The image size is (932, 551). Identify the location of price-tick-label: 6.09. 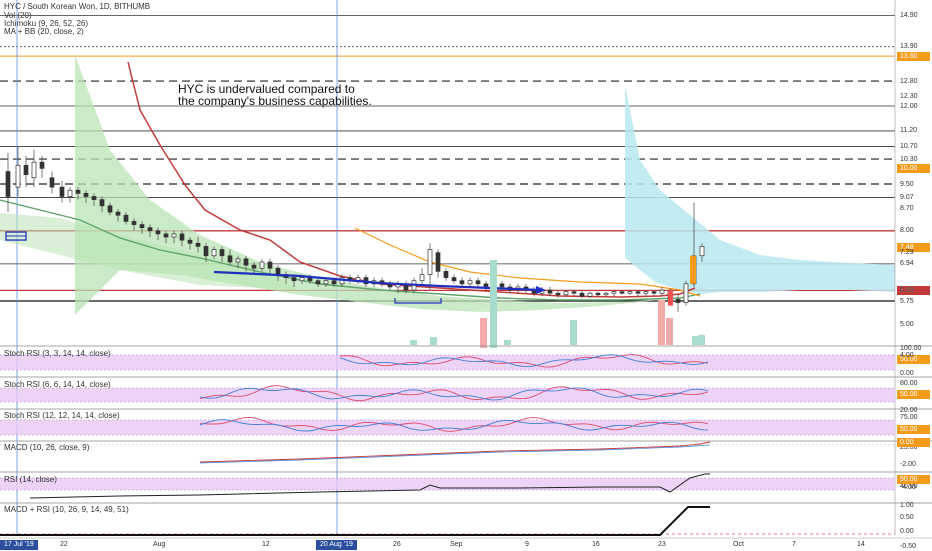
(907, 290).